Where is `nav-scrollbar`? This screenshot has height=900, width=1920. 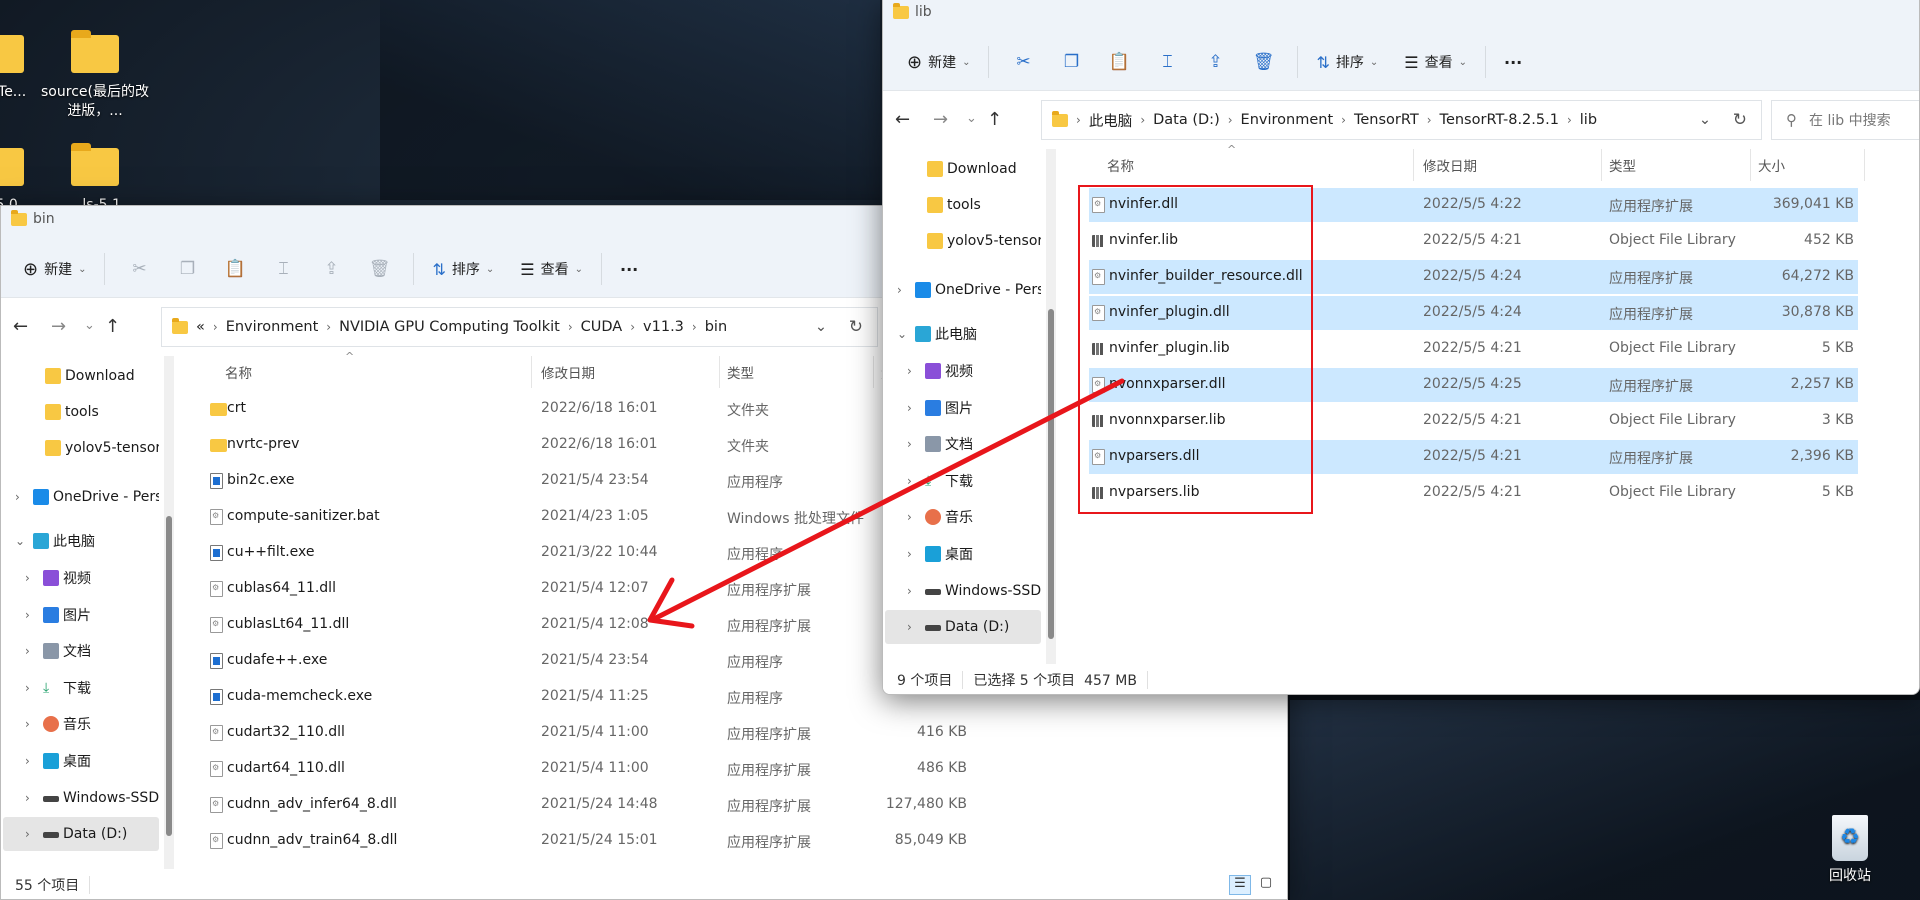 nav-scrollbar is located at coordinates (169, 612).